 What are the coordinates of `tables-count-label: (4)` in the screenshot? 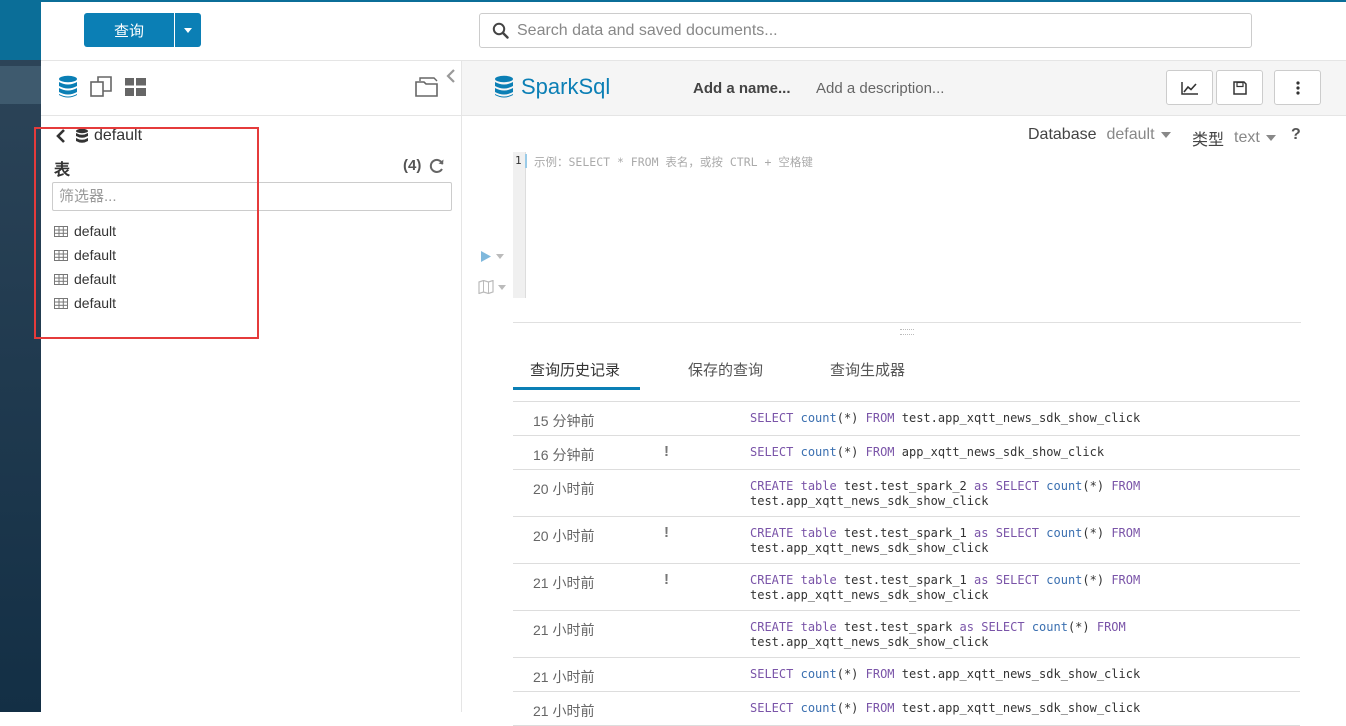 It's located at (412, 165).